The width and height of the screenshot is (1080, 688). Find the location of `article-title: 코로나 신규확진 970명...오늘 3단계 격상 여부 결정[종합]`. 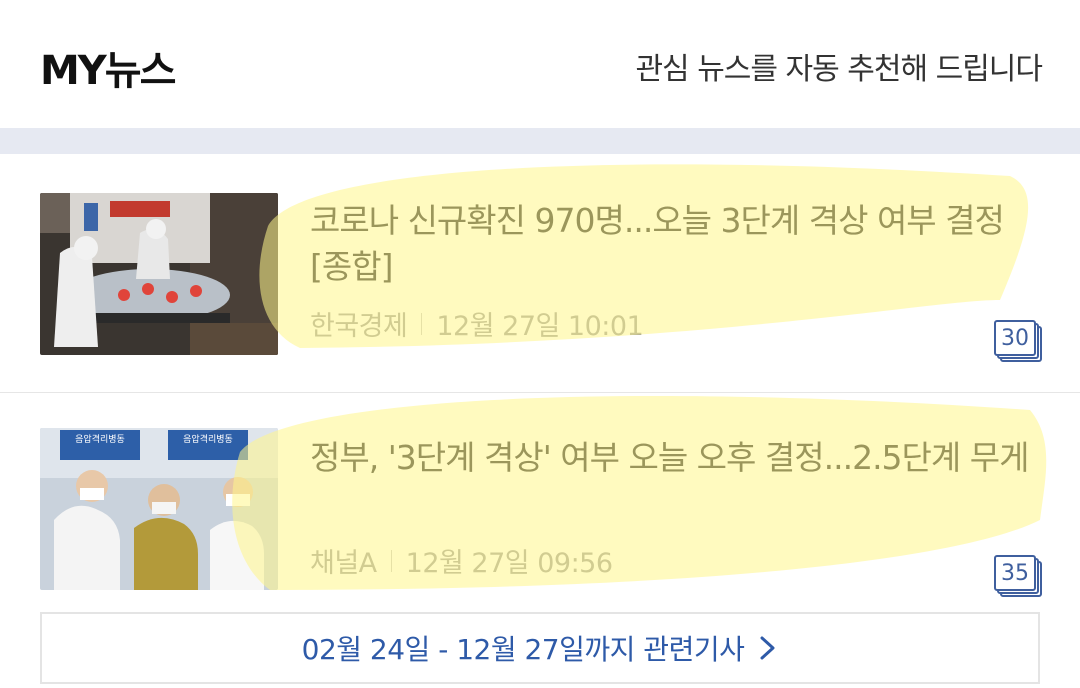

article-title: 코로나 신규확진 970명...오늘 3단계 격상 여부 결정[종합] is located at coordinates (670, 244).